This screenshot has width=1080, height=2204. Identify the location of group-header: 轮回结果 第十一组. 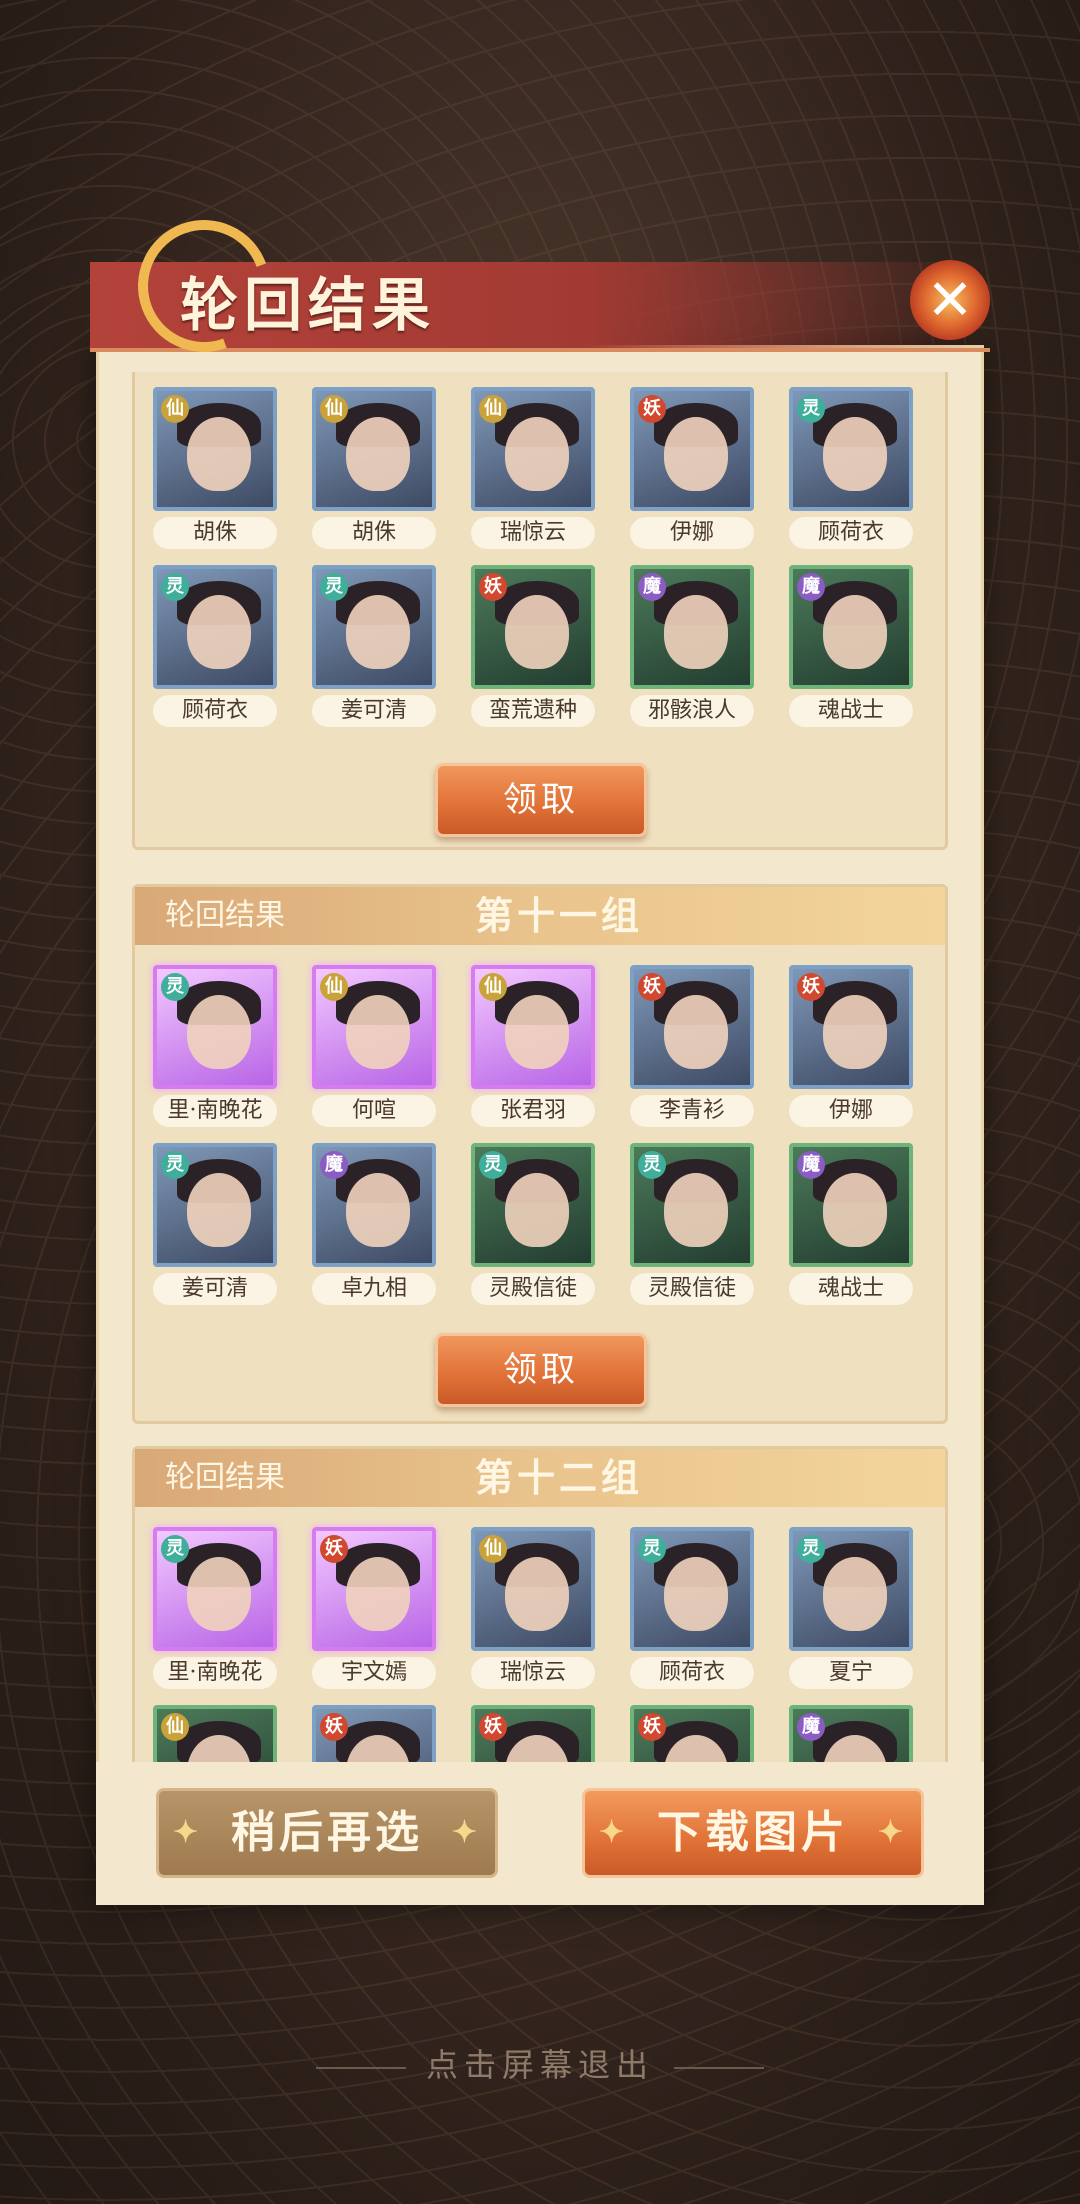
(540, 916).